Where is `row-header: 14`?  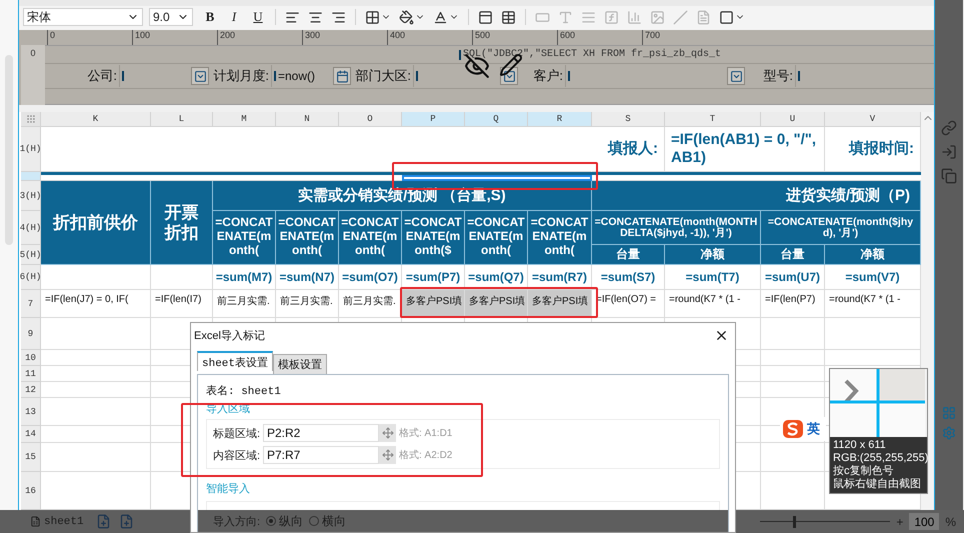 row-header: 14 is located at coordinates (31, 434).